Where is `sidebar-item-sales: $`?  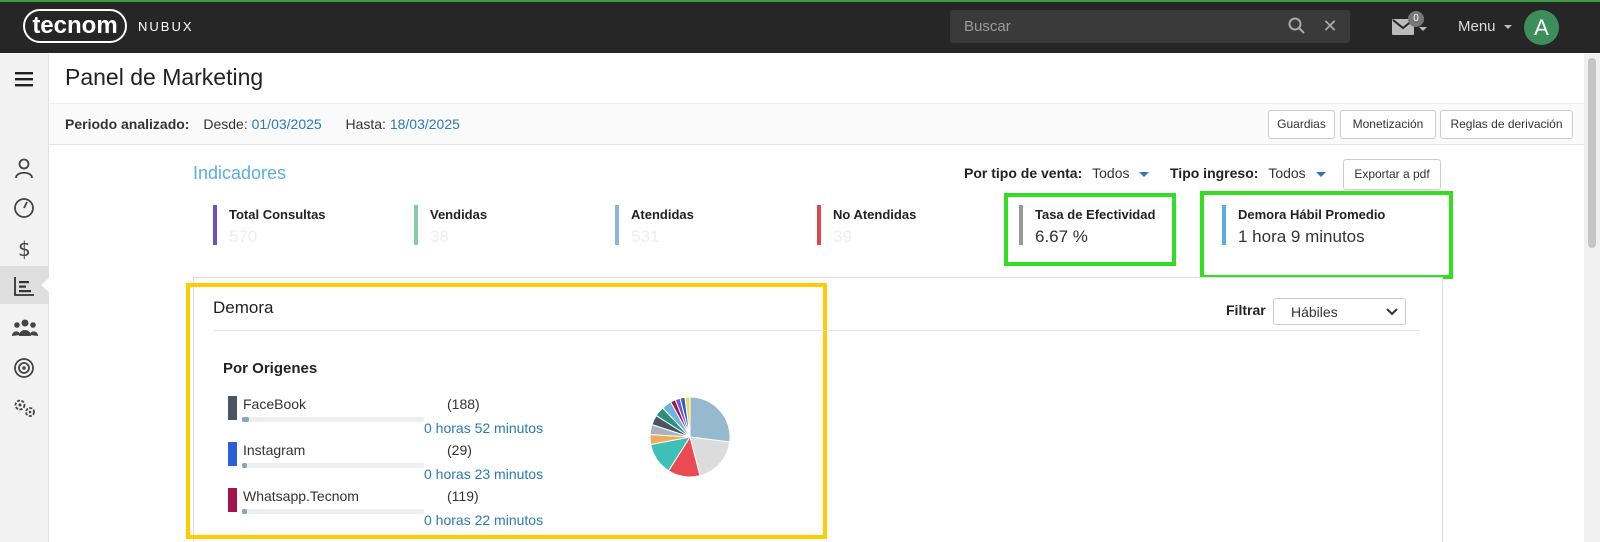
sidebar-item-sales: $ is located at coordinates (24, 247).